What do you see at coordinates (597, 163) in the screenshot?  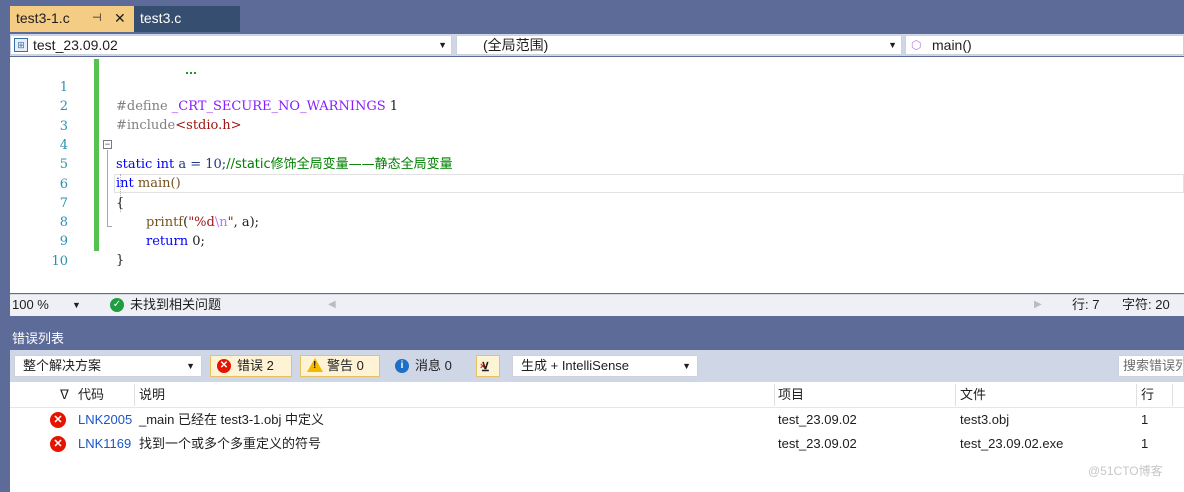 I see `code-line: 5 int main()` at bounding box center [597, 163].